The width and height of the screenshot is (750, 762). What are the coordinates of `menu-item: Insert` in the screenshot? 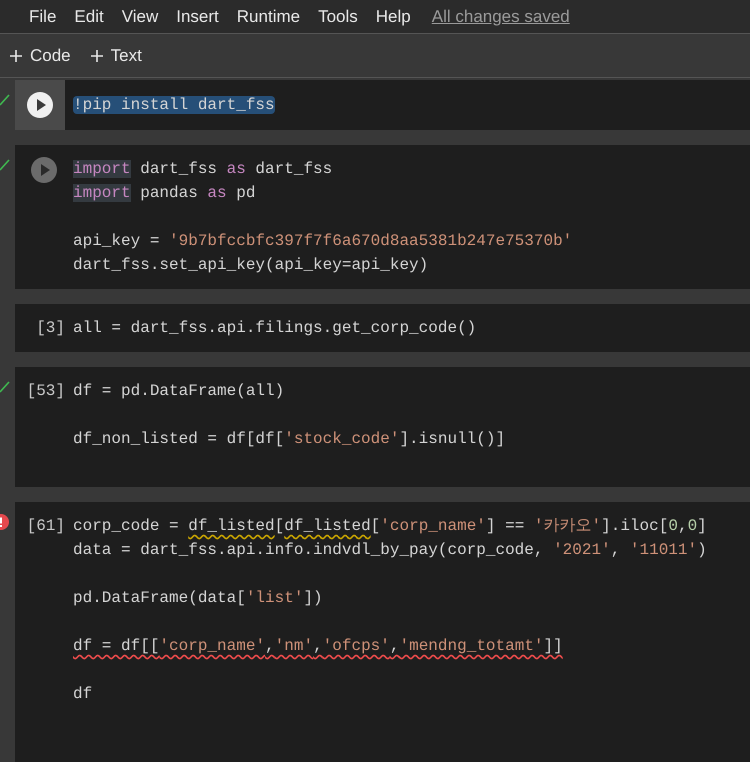 It's located at (197, 17).